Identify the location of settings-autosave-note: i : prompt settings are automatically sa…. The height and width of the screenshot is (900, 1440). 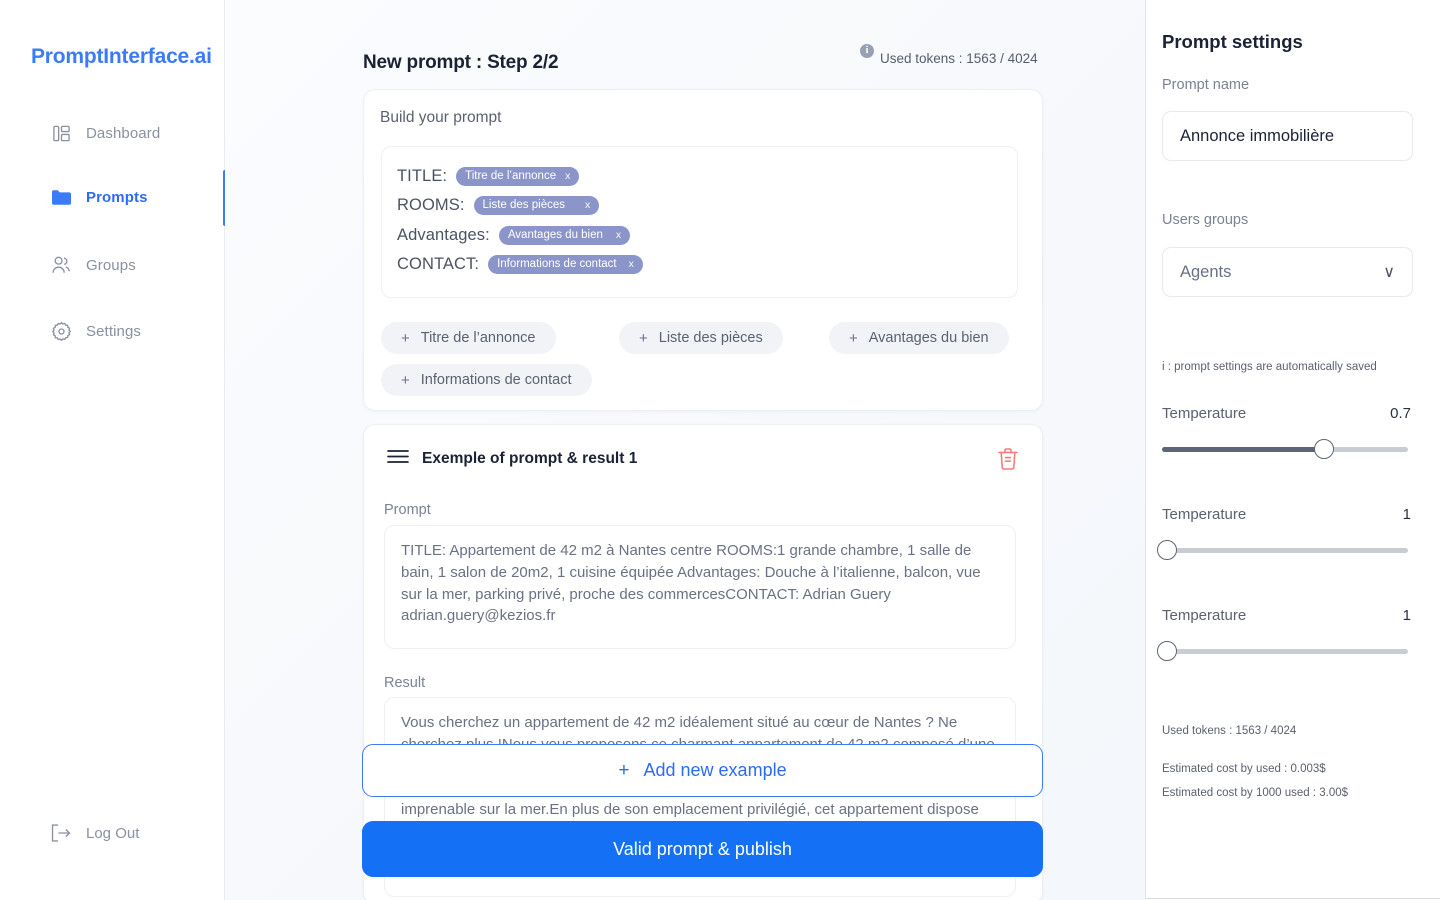
(1269, 367).